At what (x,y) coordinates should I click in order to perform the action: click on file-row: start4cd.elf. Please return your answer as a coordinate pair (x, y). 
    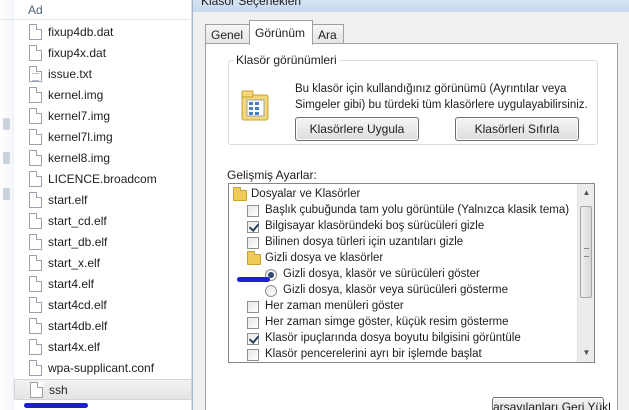
    Looking at the image, I should click on (103, 305).